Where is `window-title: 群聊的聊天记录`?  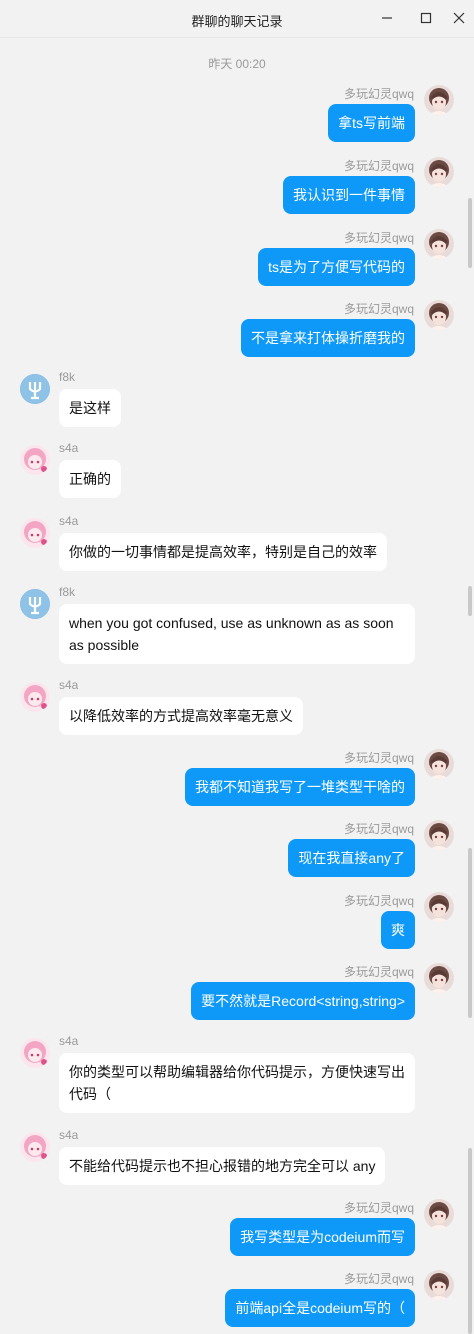 window-title: 群聊的聊天记录 is located at coordinates (237, 21).